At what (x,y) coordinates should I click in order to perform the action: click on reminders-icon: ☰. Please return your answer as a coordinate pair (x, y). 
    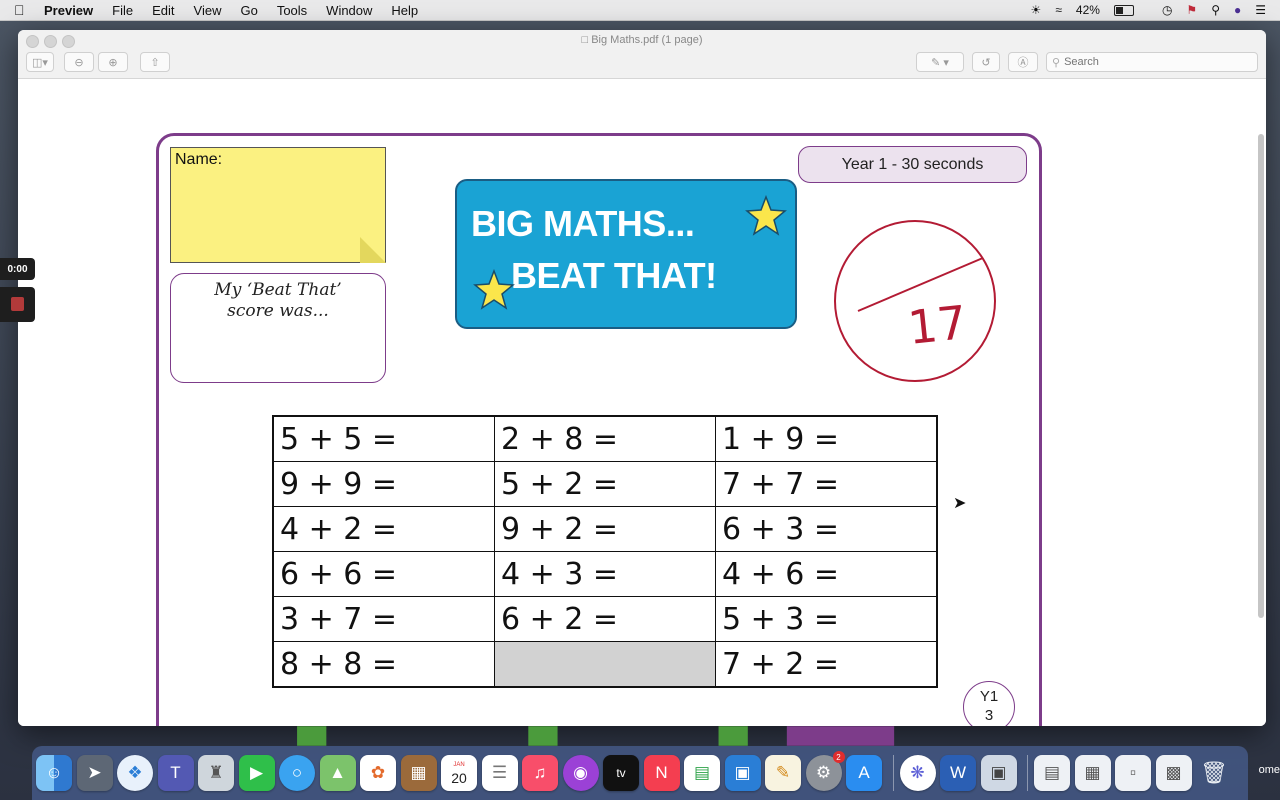
    Looking at the image, I should click on (499, 773).